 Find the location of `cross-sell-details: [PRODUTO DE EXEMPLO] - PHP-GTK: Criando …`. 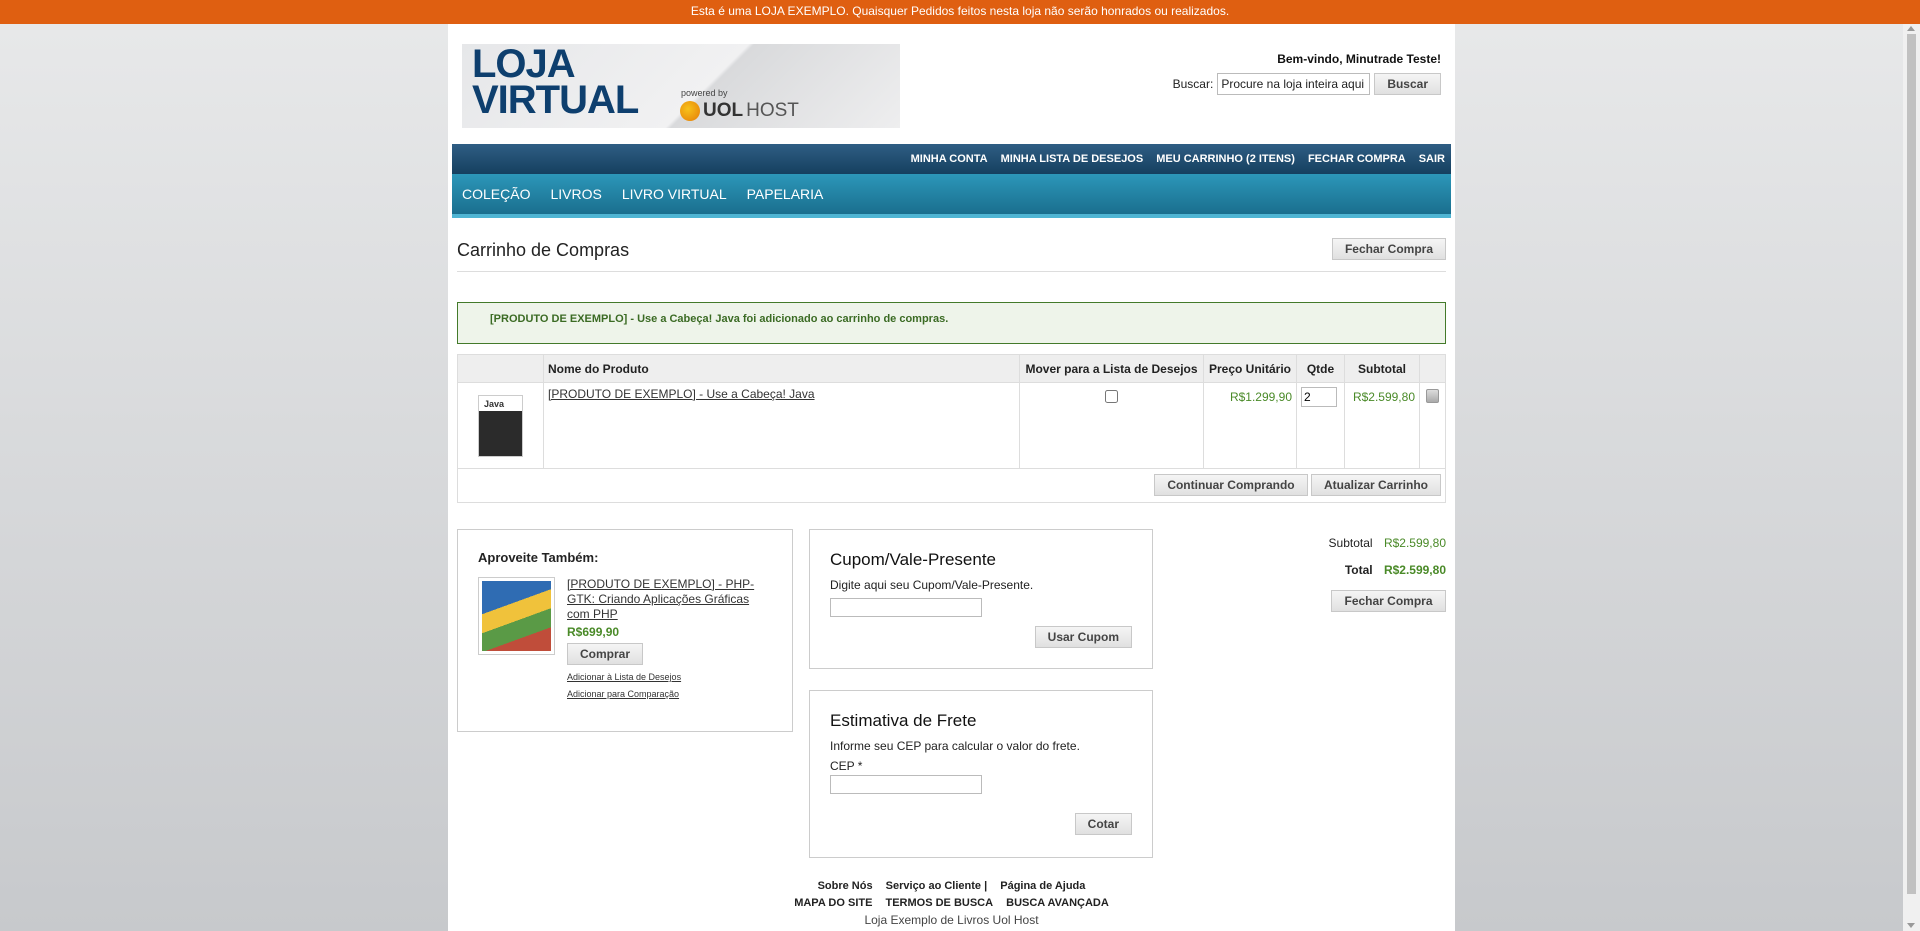

cross-sell-details: [PRODUTO DE EXEMPLO] - PHP-GTK: Criando … is located at coordinates (669, 638).